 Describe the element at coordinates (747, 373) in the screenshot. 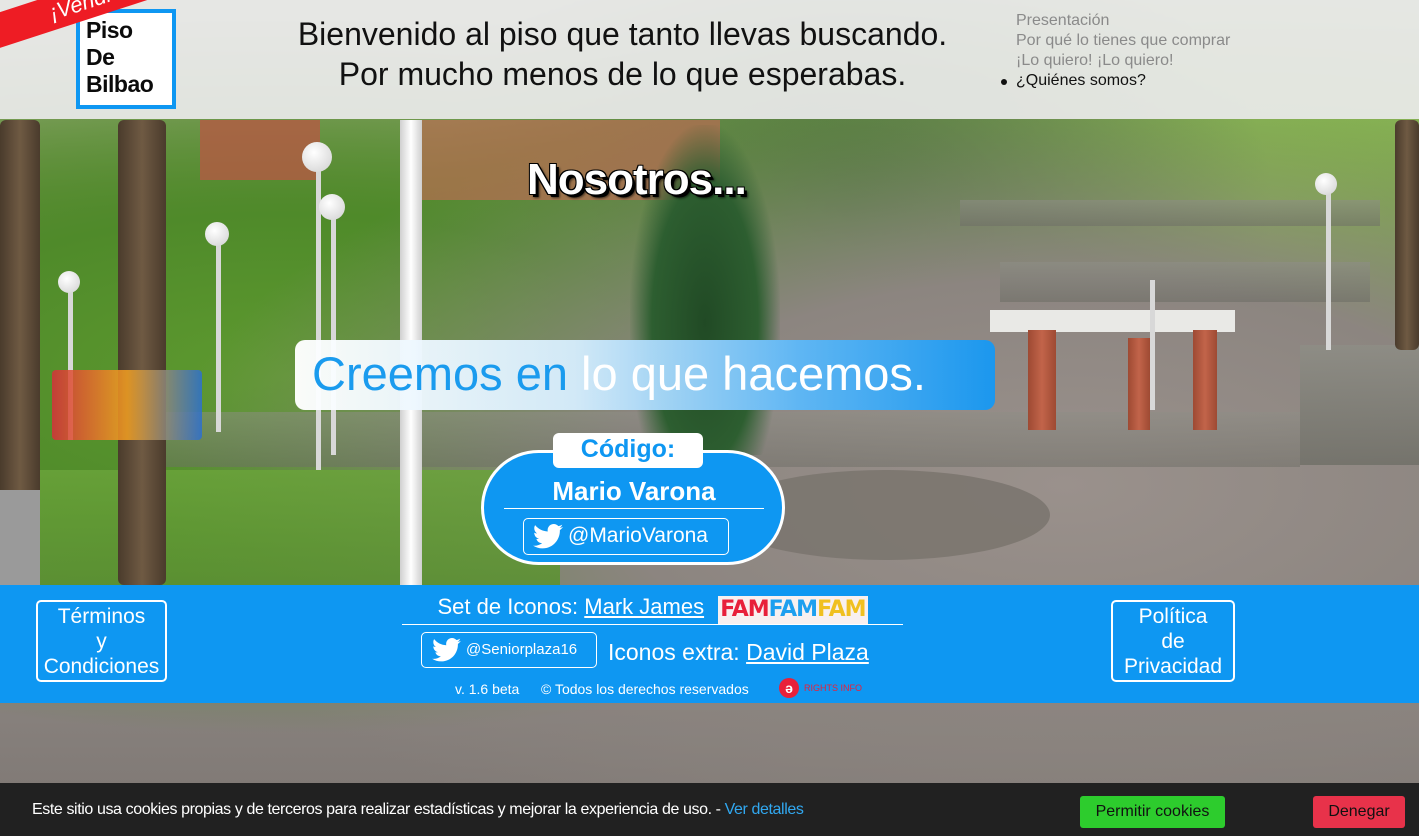

I see `motto-part-2: lo que hacemos.` at that location.